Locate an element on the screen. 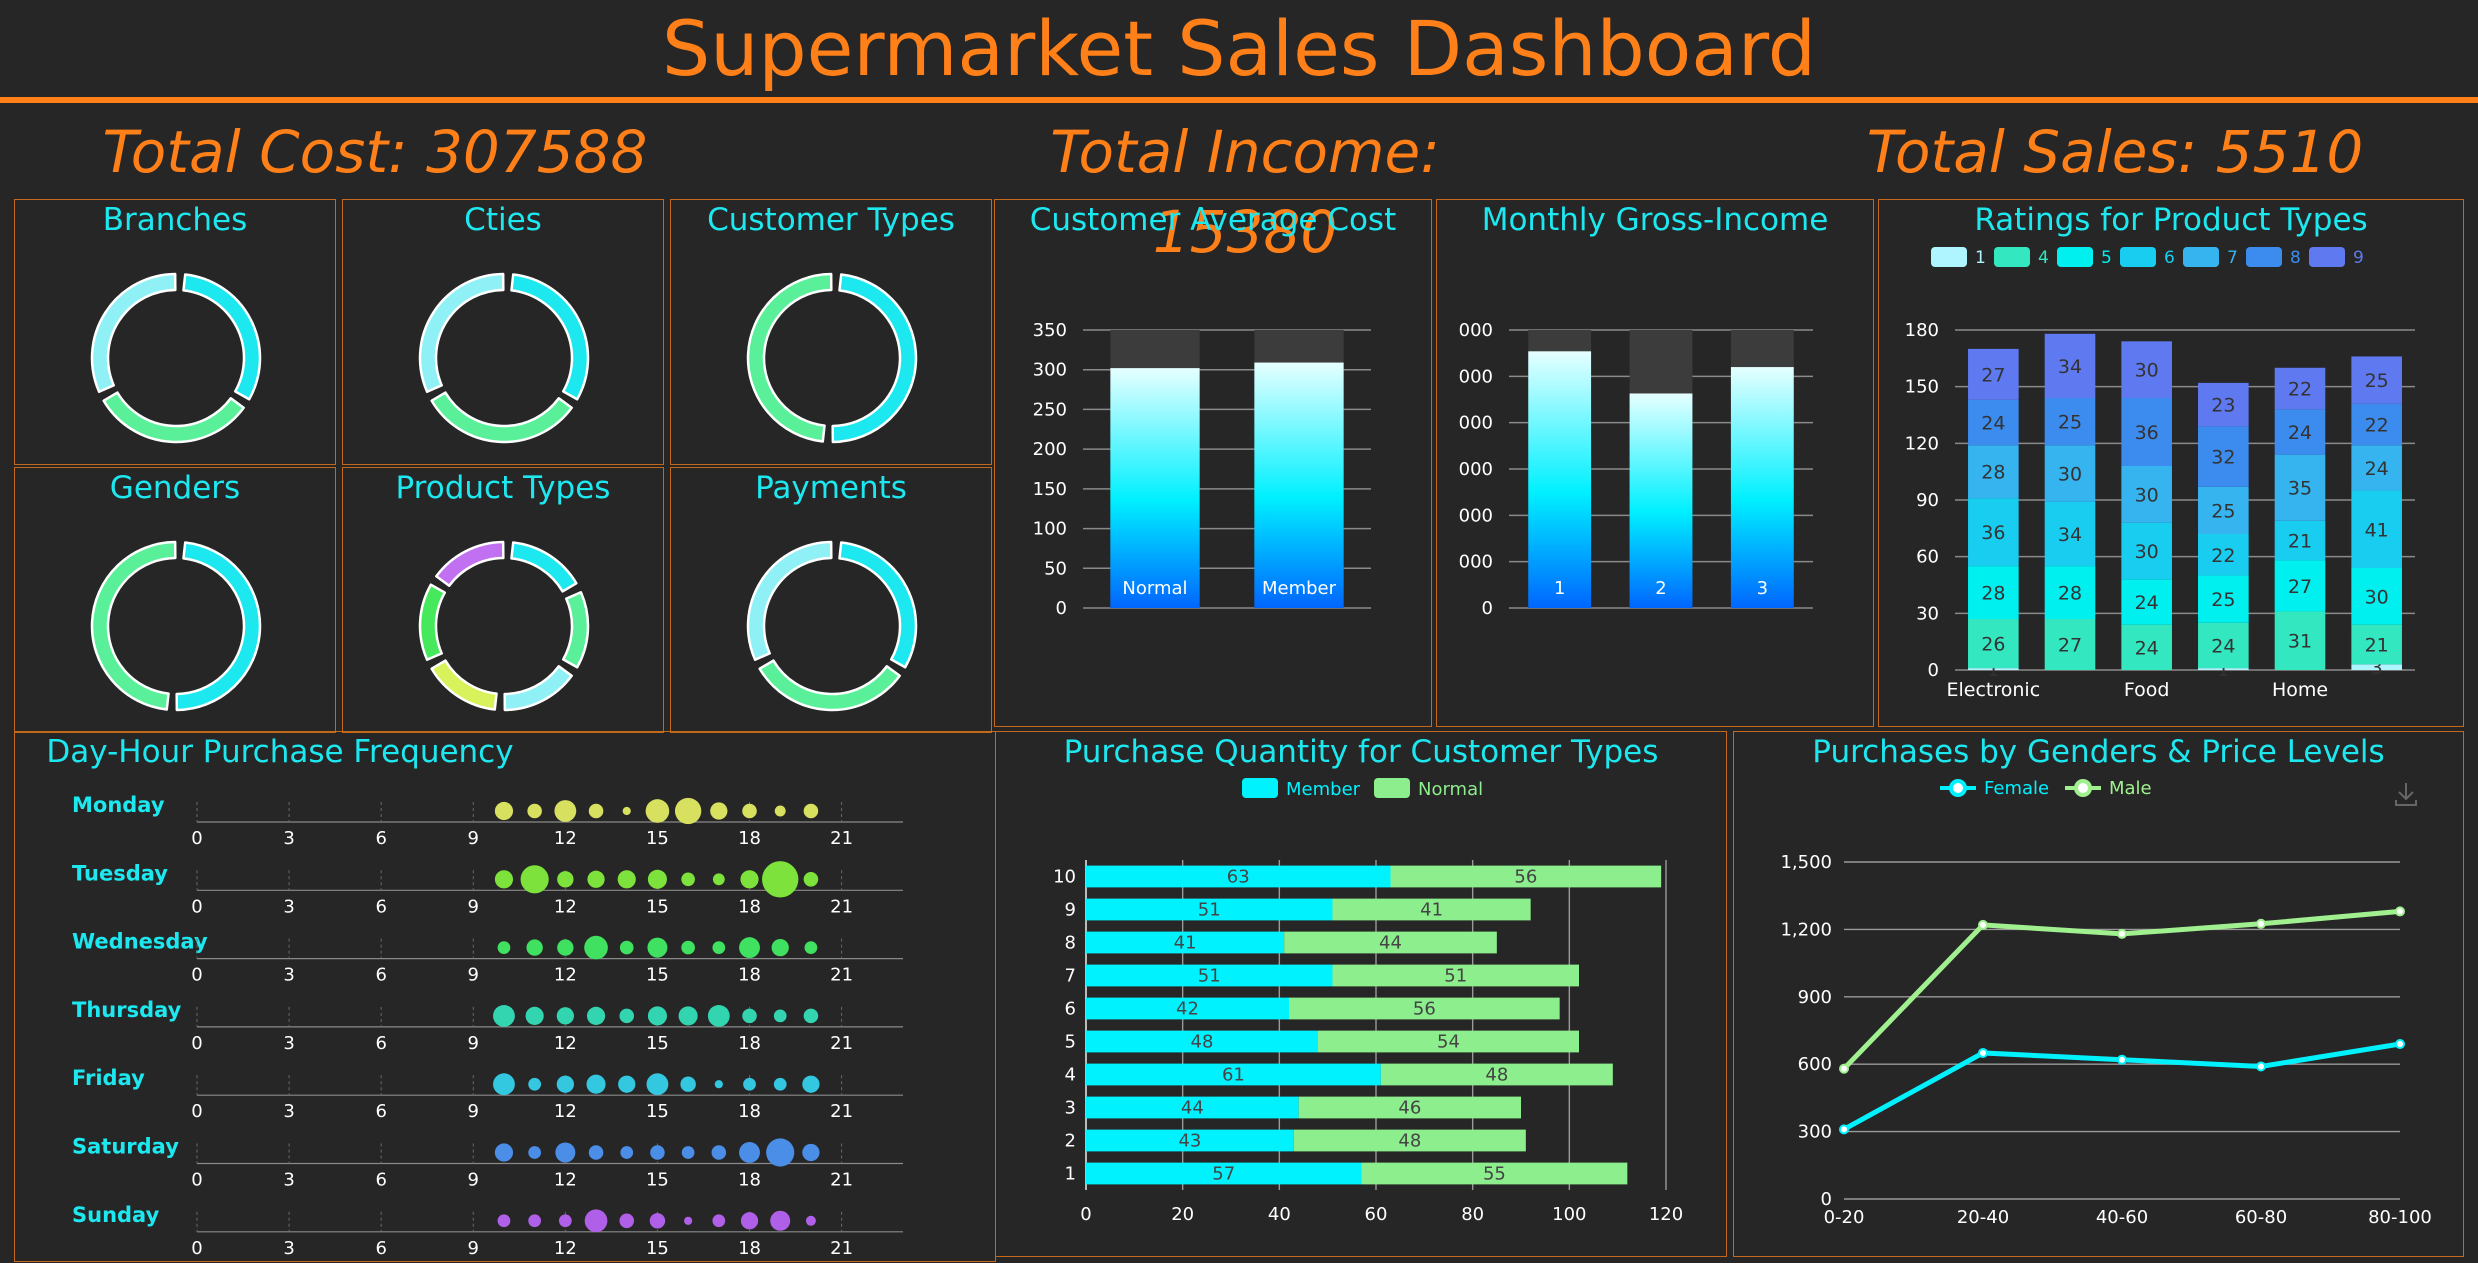 The width and height of the screenshot is (2478, 1263). segment-label: 48 is located at coordinates (1496, 1075).